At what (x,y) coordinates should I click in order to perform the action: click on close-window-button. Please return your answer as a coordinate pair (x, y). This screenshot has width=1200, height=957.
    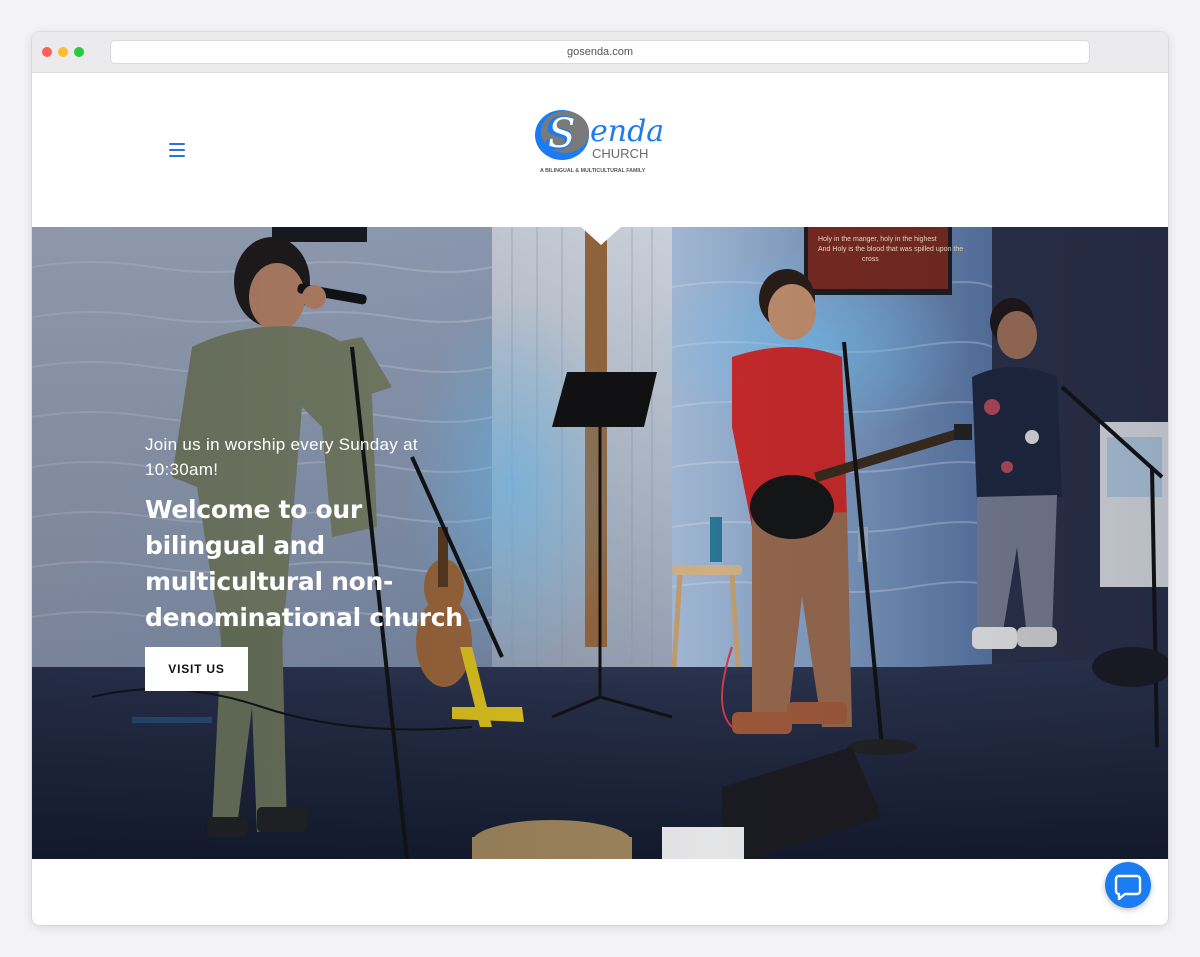
    Looking at the image, I should click on (47, 52).